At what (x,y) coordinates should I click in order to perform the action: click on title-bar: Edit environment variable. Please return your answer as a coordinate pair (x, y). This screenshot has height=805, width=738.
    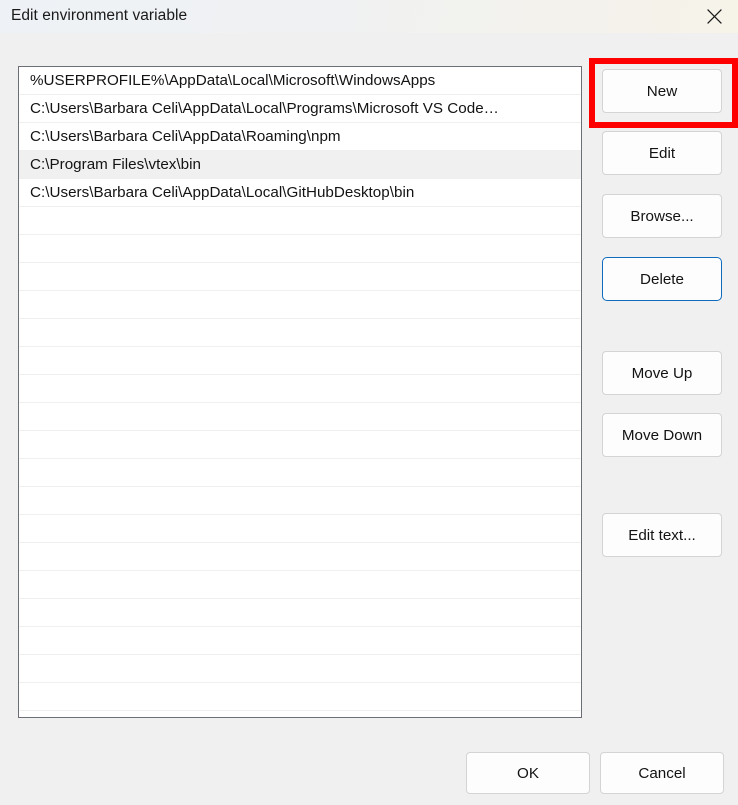
    Looking at the image, I should click on (369, 16).